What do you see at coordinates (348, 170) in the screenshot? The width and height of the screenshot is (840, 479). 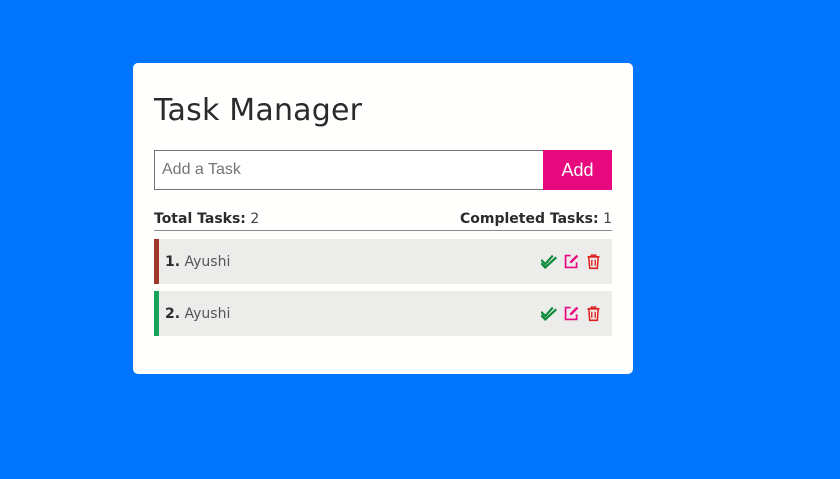 I see `task-input` at bounding box center [348, 170].